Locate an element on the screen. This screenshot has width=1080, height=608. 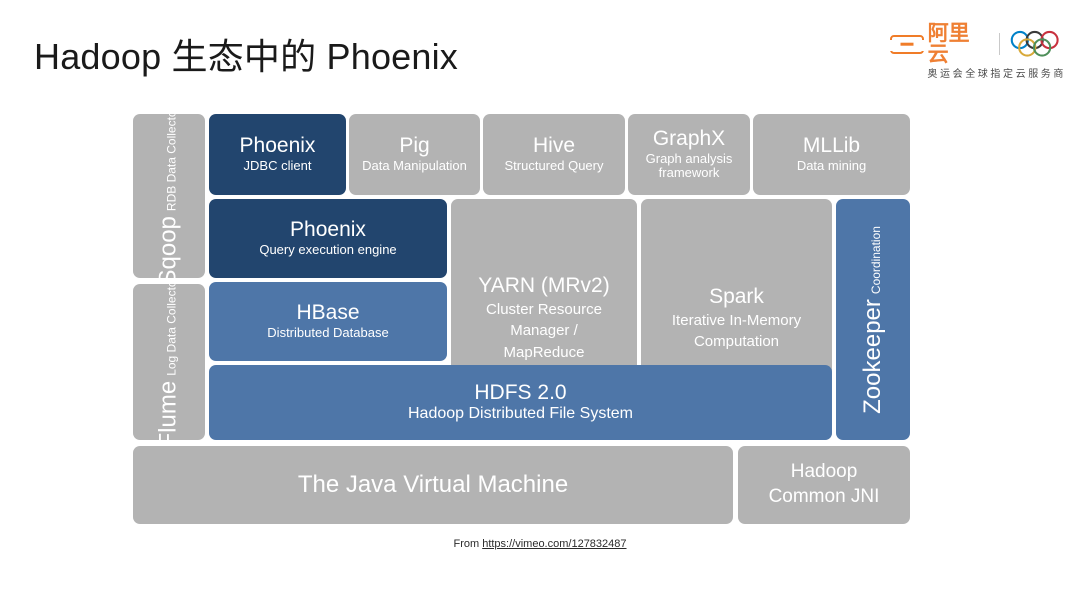
diagram-block-graphx: GraphX Graph analysis framework is located at coordinates (689, 154).